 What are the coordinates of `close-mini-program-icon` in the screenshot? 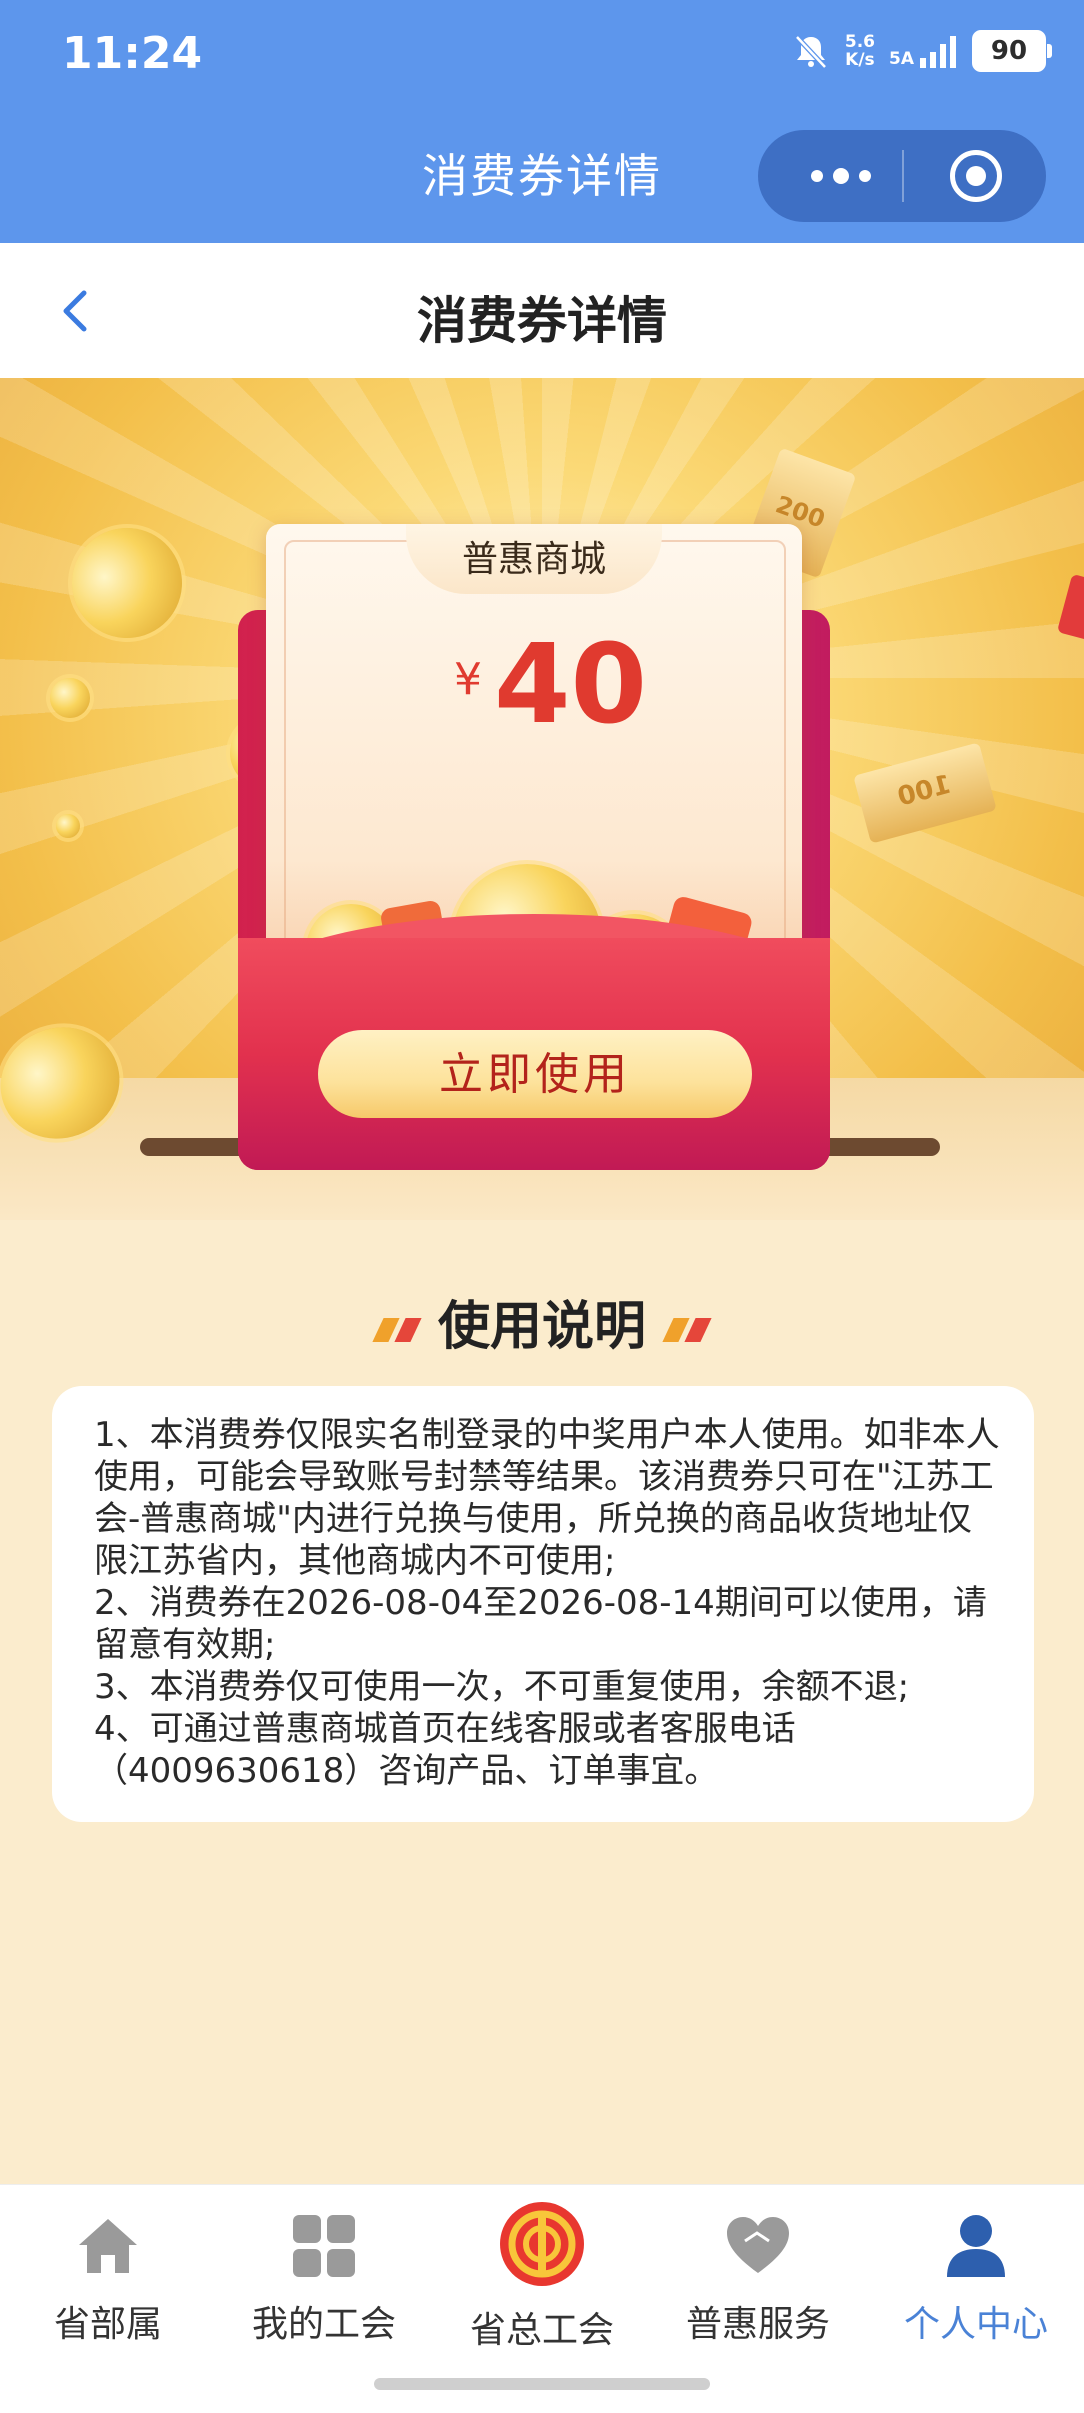 It's located at (976, 176).